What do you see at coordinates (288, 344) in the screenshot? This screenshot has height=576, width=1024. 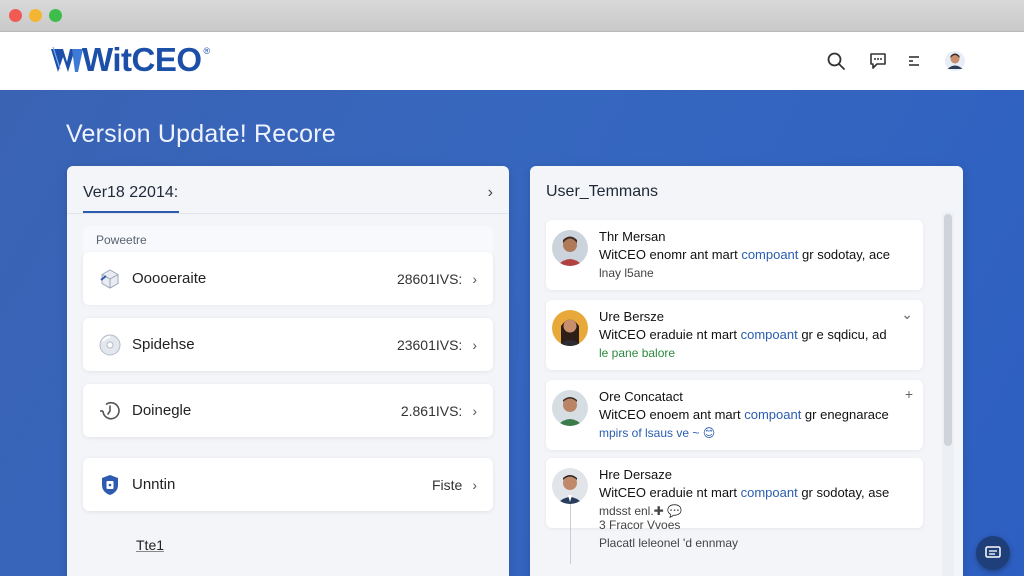 I see `version-row-spidehse: Spidehse 23601IVS: ›` at bounding box center [288, 344].